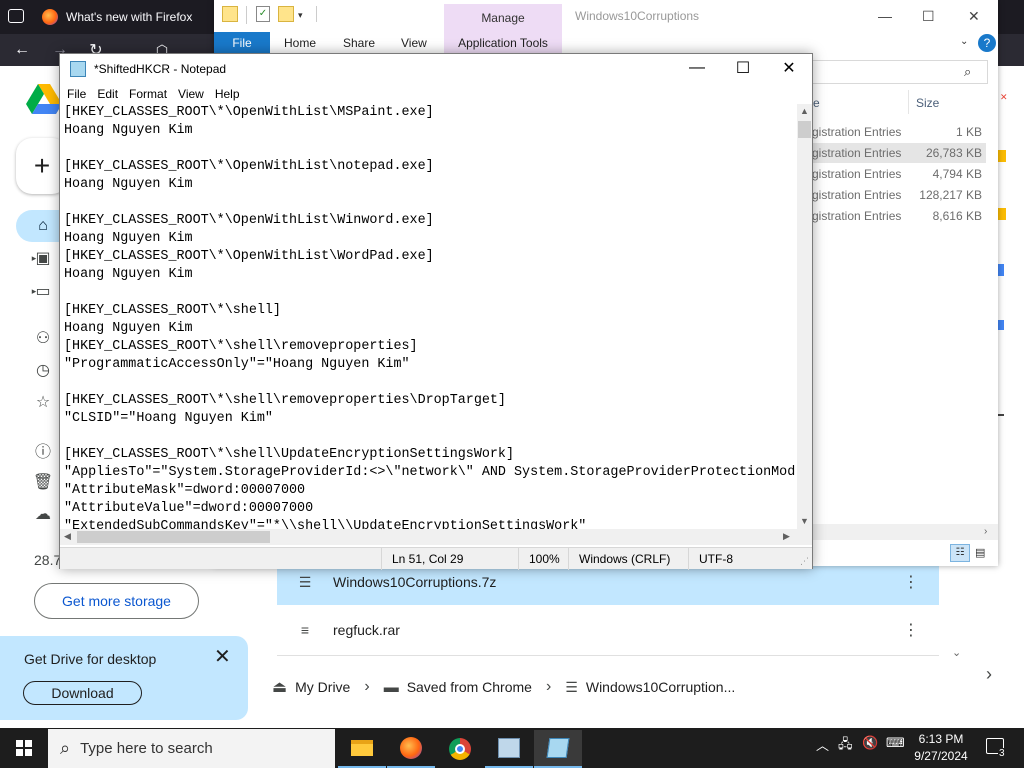 This screenshot has width=1024, height=768. Describe the element at coordinates (960, 553) in the screenshot. I see `details-view-icon: ☷` at that location.